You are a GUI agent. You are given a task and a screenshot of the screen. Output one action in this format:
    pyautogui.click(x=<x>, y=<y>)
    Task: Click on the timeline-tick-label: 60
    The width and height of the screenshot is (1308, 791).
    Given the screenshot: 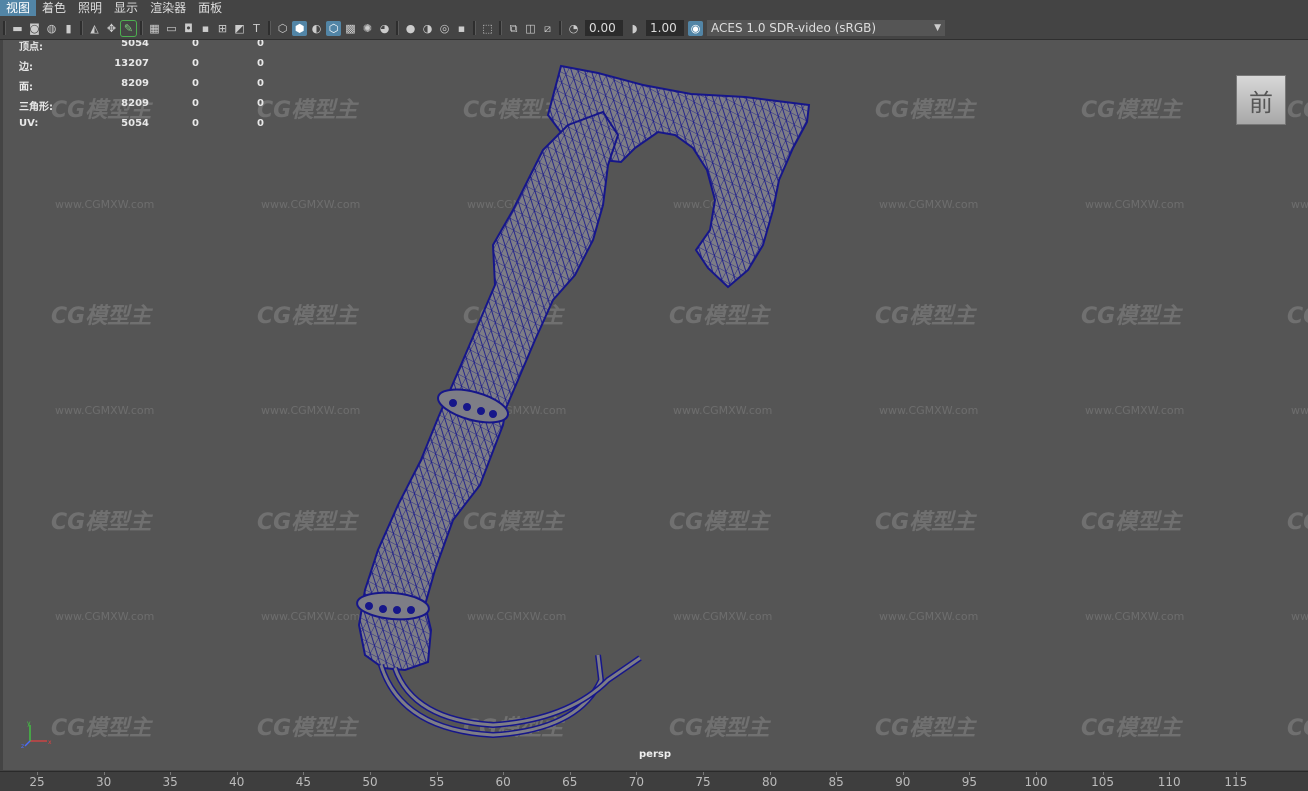 What is the action you would take?
    pyautogui.click(x=503, y=782)
    